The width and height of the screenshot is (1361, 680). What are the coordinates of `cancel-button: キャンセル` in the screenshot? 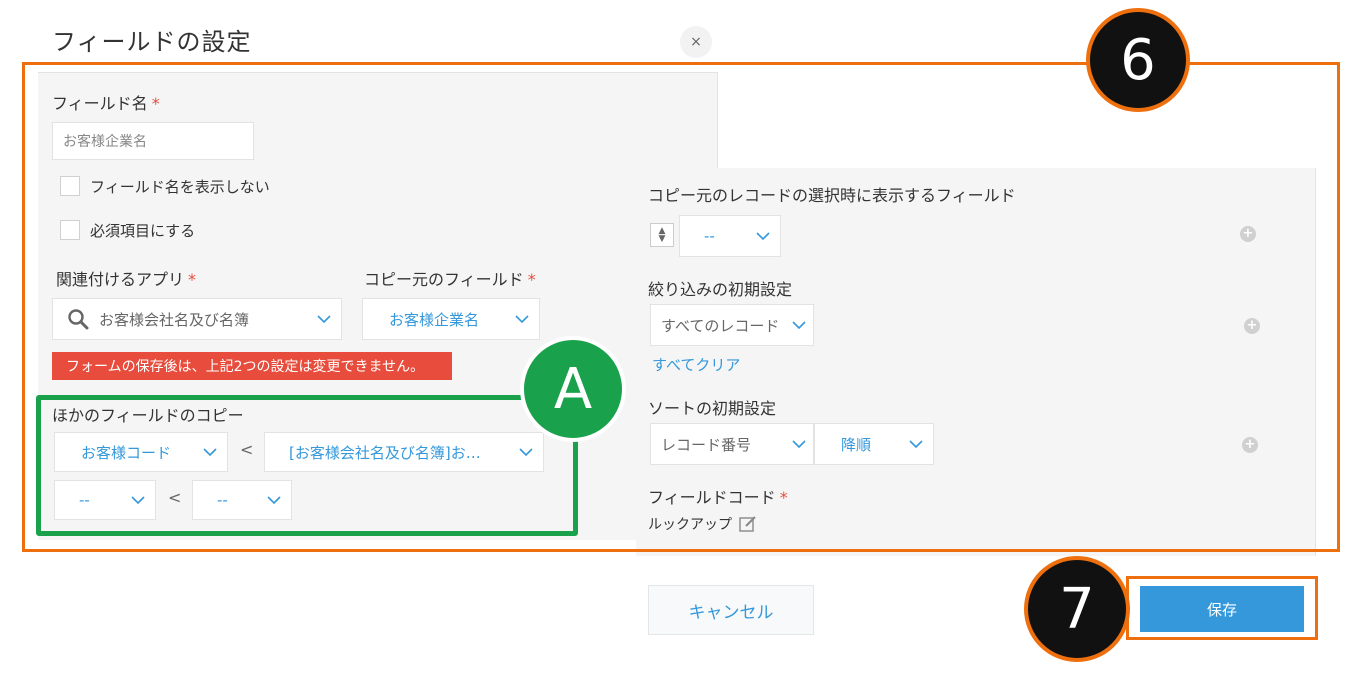 It's located at (731, 610).